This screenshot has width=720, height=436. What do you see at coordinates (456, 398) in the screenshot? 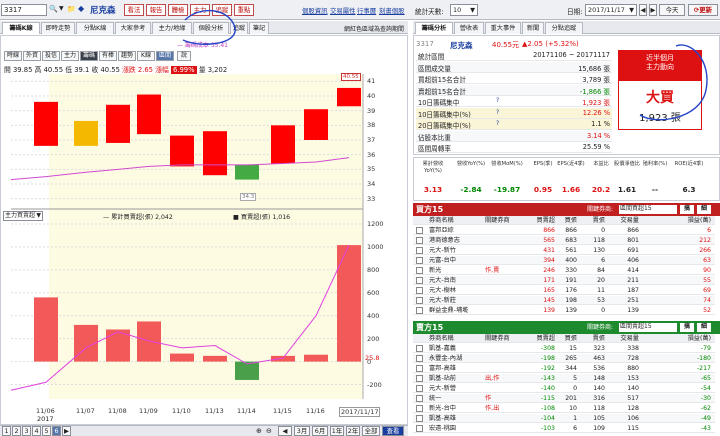
I see `broker-name: 統一` at bounding box center [456, 398].